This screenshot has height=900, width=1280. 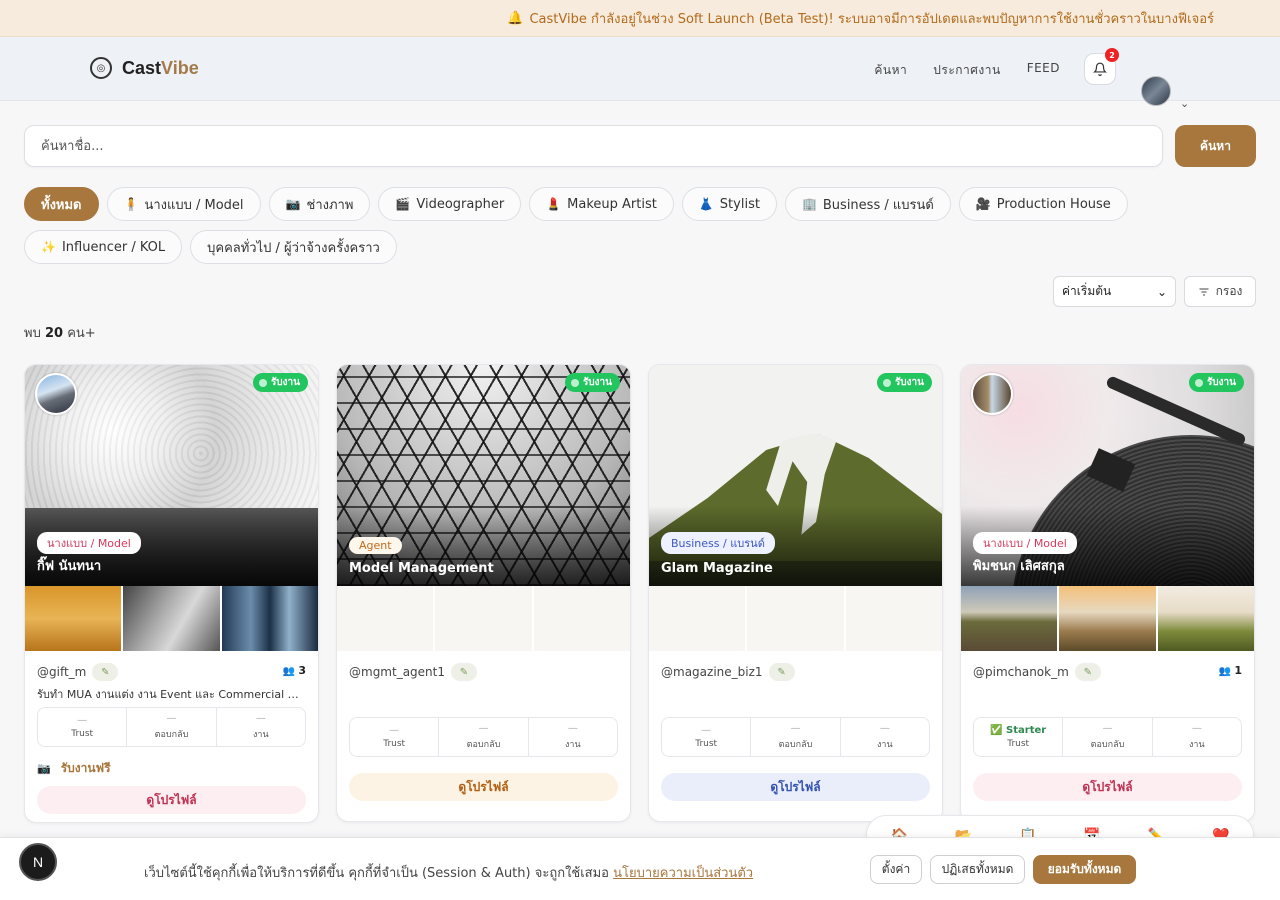 What do you see at coordinates (403, 204) in the screenshot?
I see `clapper-icon: 🎬` at bounding box center [403, 204].